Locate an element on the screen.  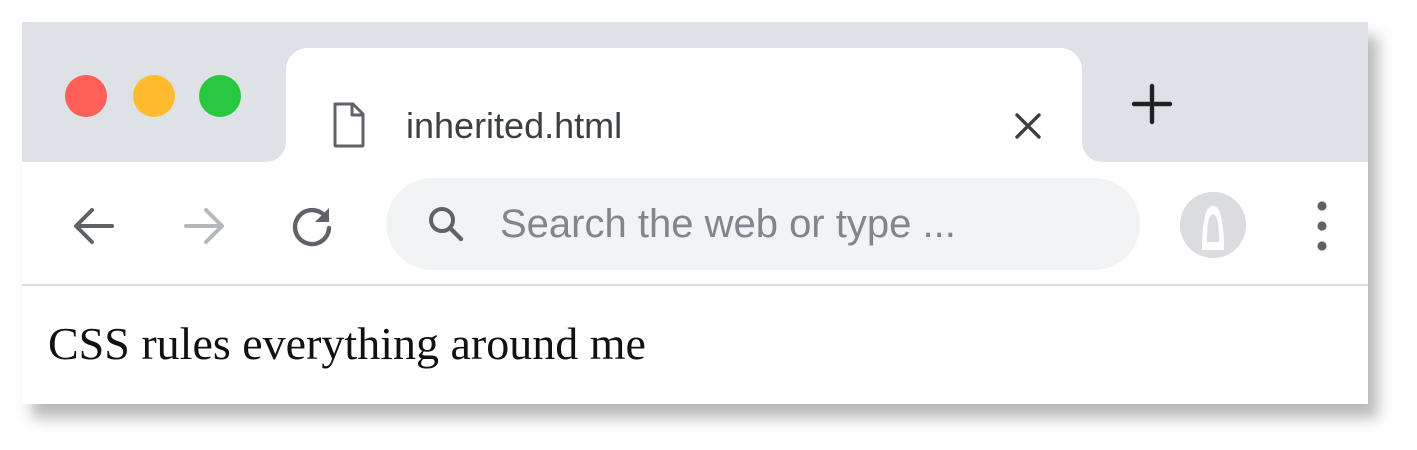
plus-icon is located at coordinates (1152, 104).